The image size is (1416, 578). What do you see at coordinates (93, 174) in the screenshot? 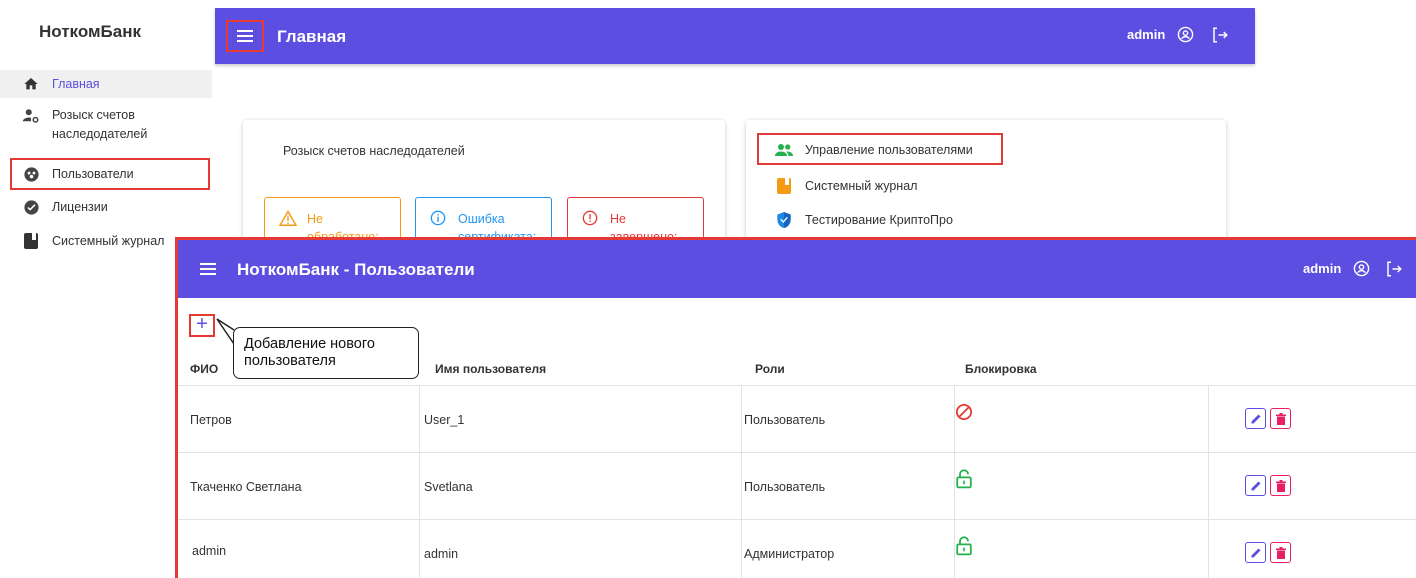
I see `sidebar-item-label: Пользователи` at bounding box center [93, 174].